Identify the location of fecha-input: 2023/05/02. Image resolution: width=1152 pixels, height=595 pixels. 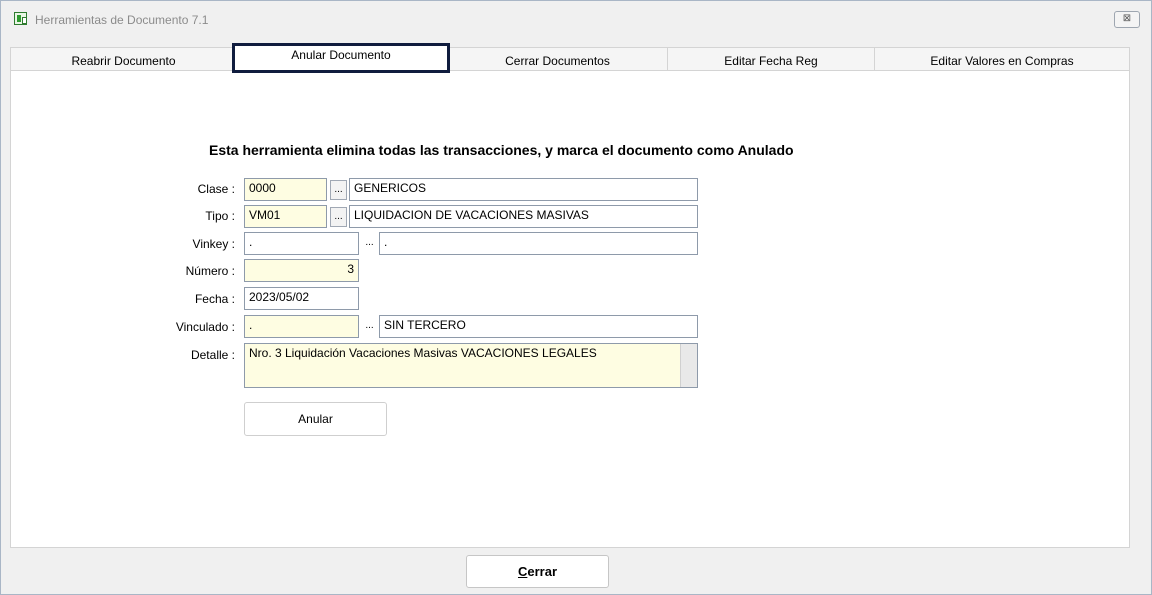
(301, 298).